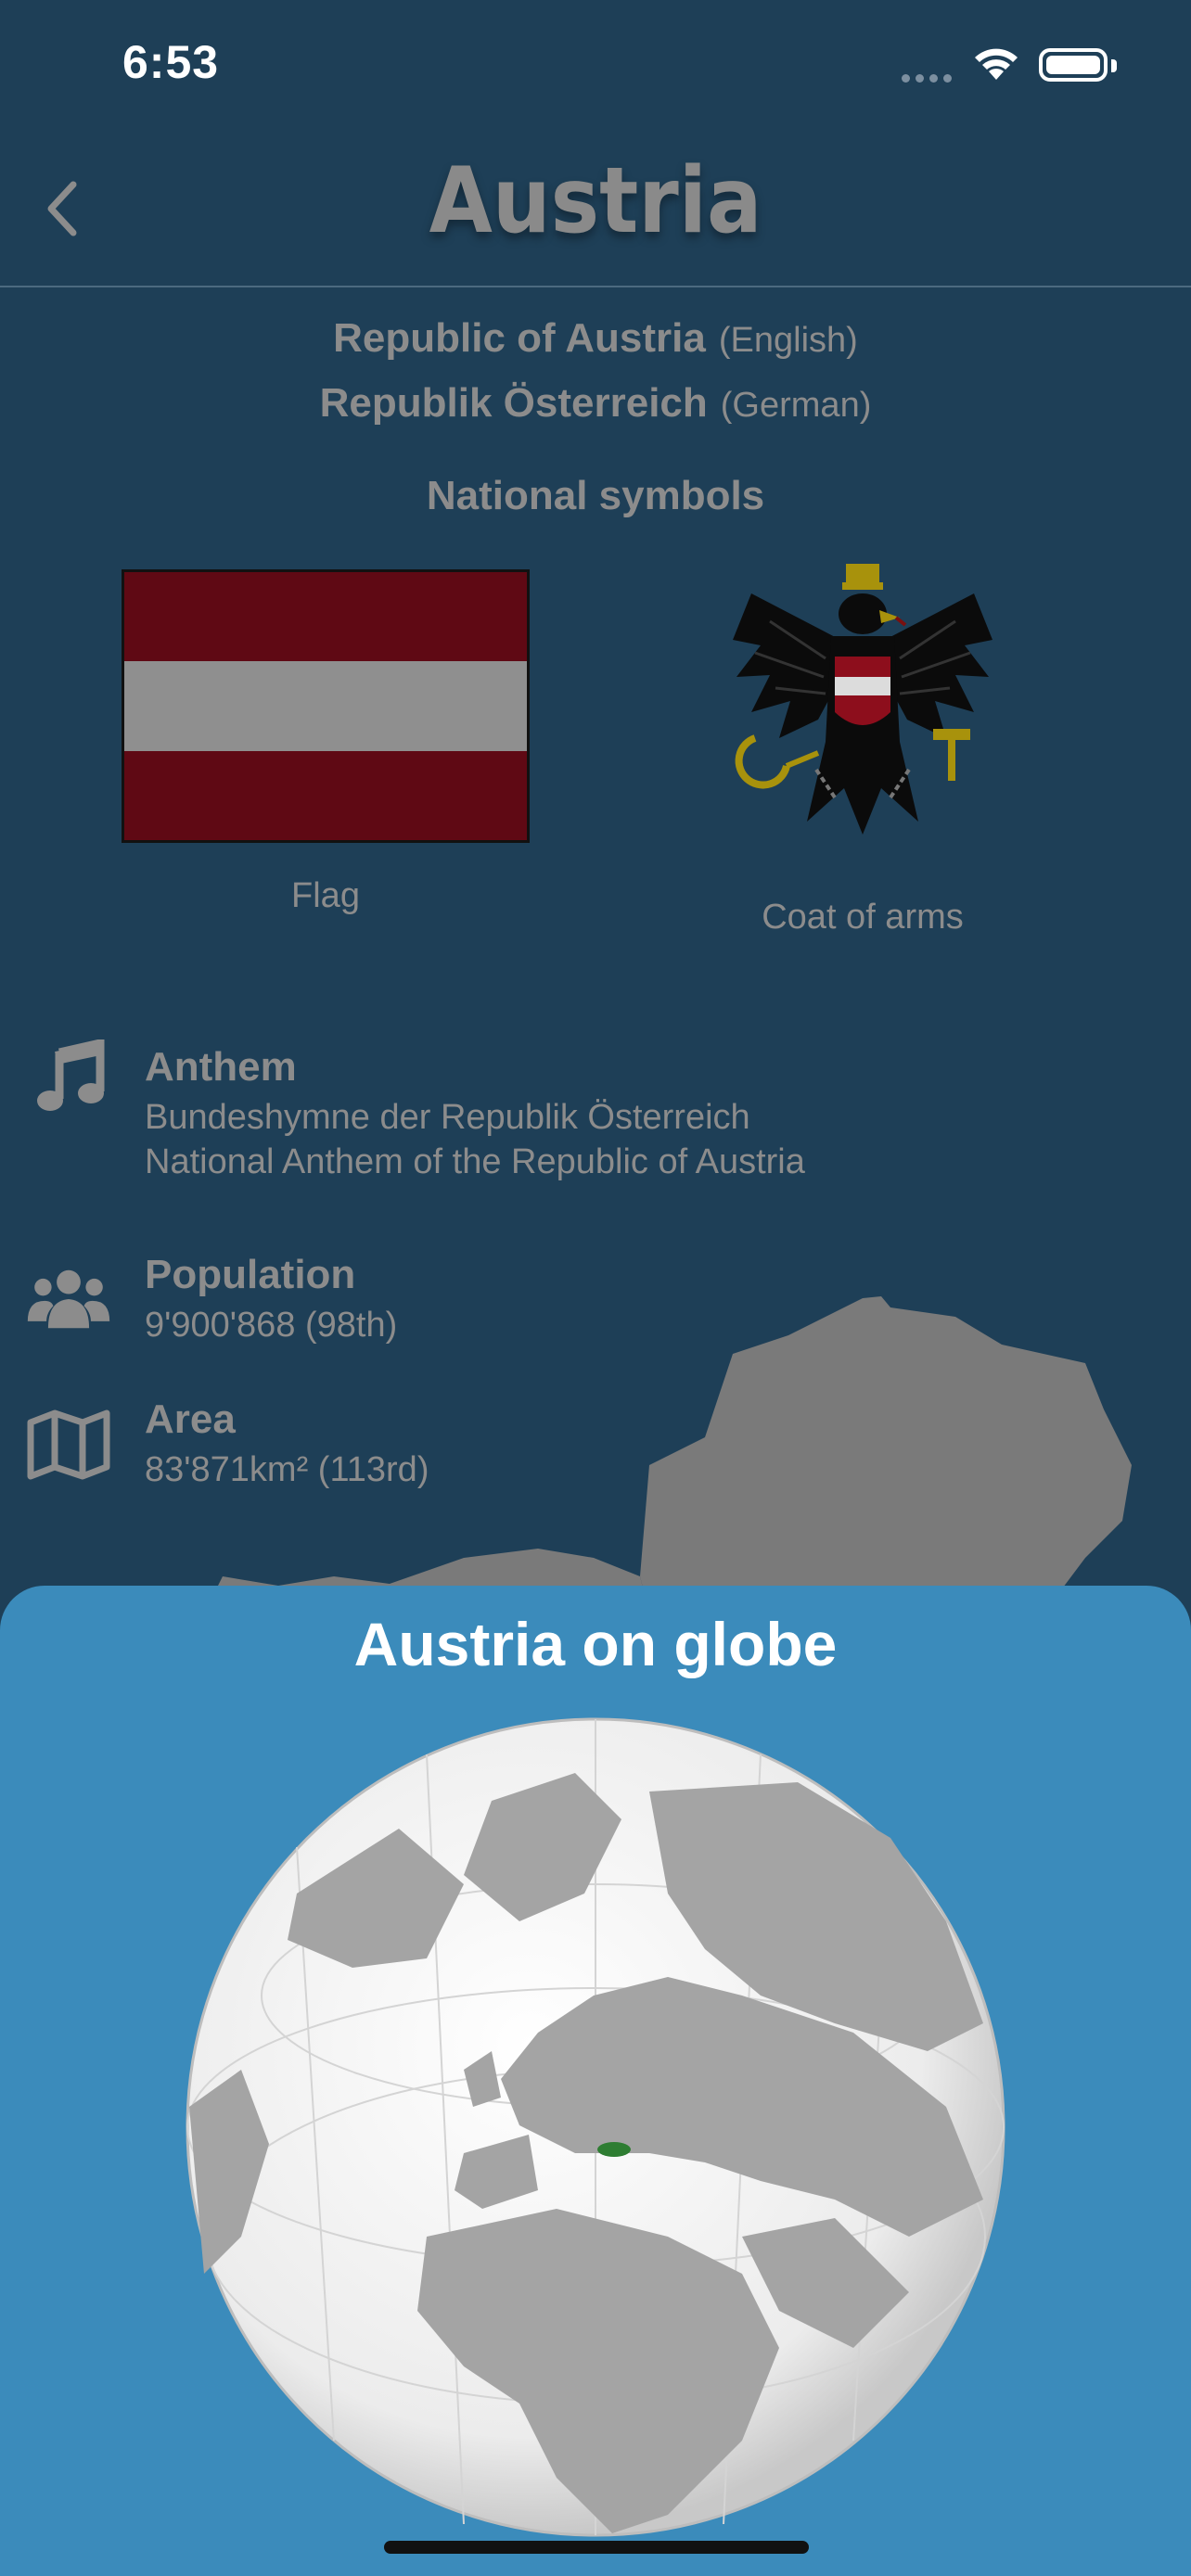  Describe the element at coordinates (595, 286) in the screenshot. I see `header-divider` at that location.